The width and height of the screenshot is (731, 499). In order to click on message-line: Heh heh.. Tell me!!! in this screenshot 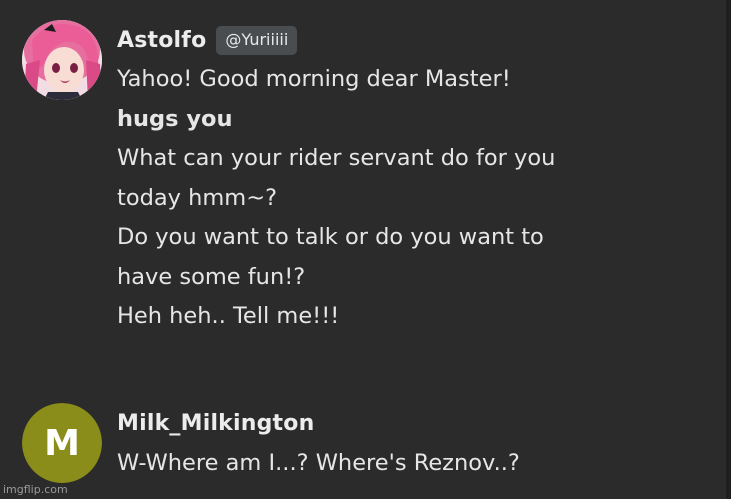, I will do `click(228, 316)`.